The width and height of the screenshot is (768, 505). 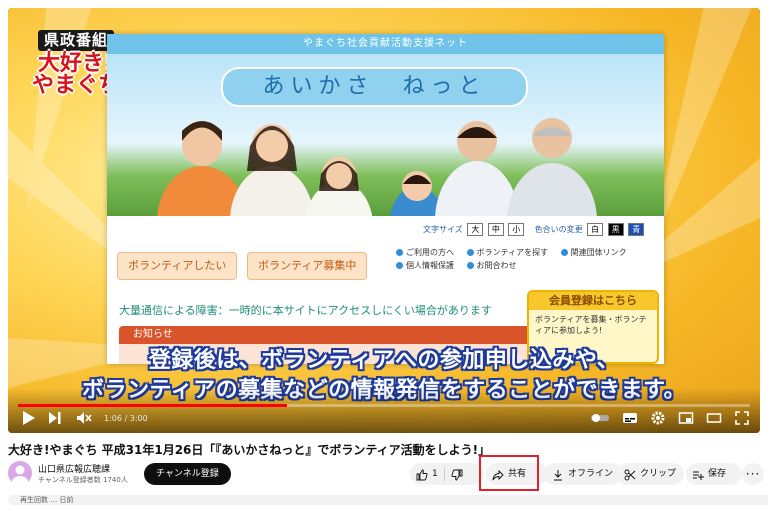 I want to click on description-box: 再生回数 … 日前, so click(x=388, y=500).